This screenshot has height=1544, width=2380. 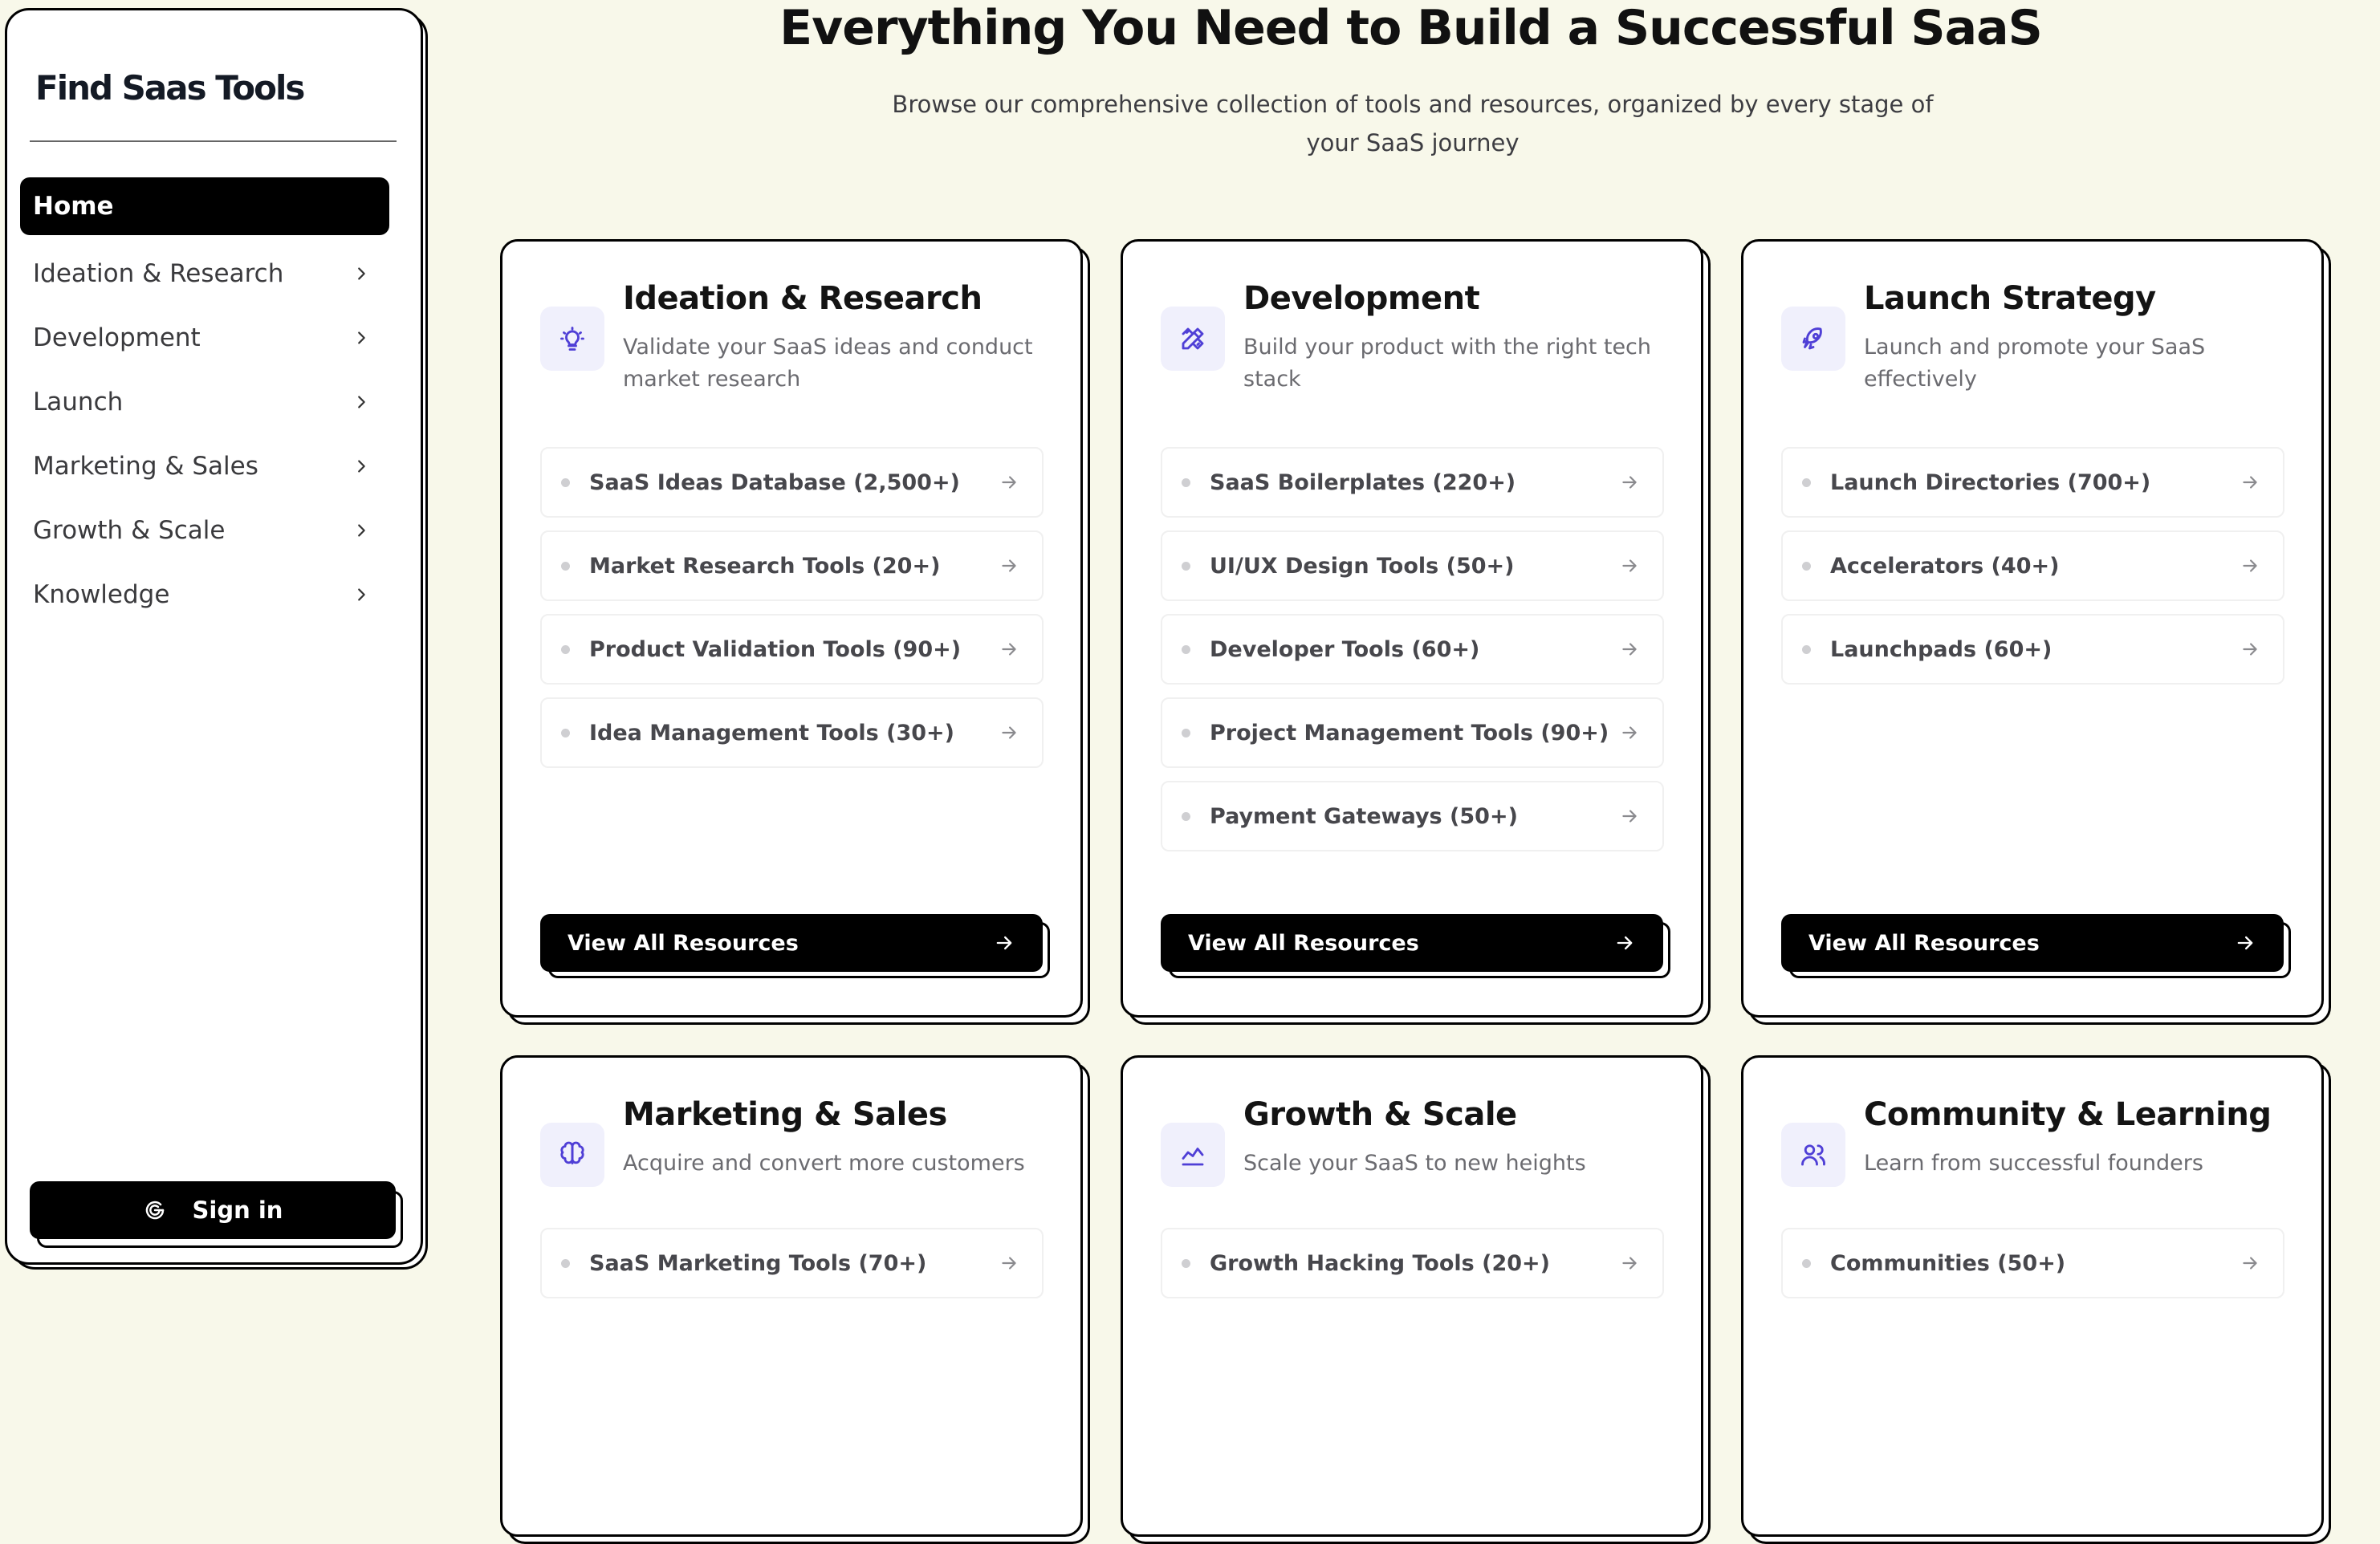 I want to click on sidebar-item-label: Ideation & Research, so click(x=158, y=273).